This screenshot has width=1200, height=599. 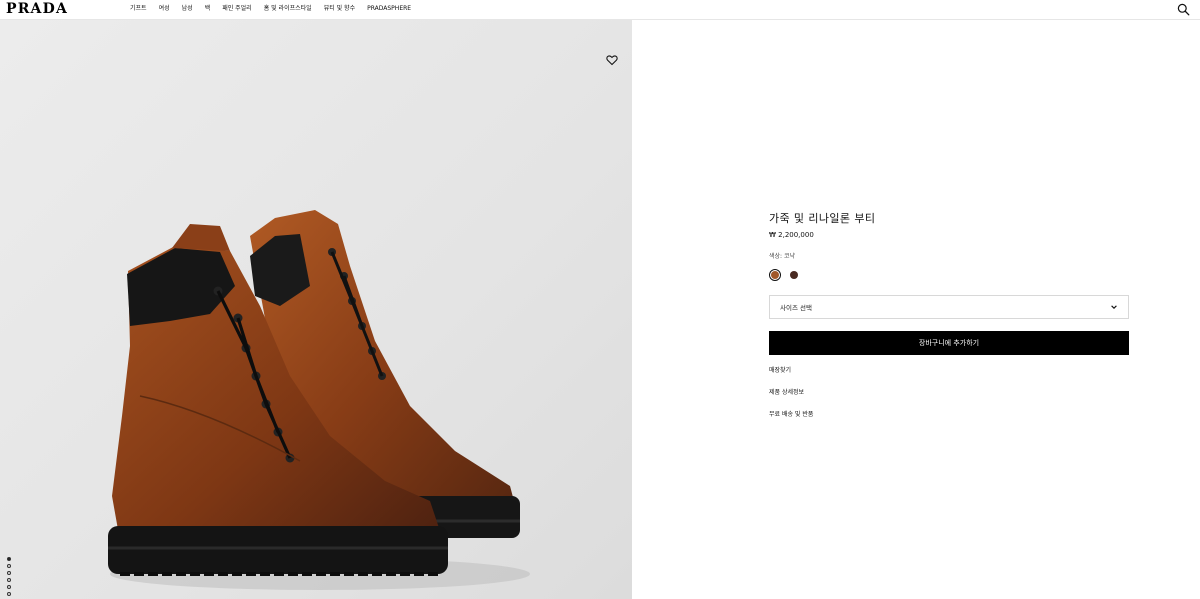 I want to click on nav-item-women: 여성, so click(x=164, y=9).